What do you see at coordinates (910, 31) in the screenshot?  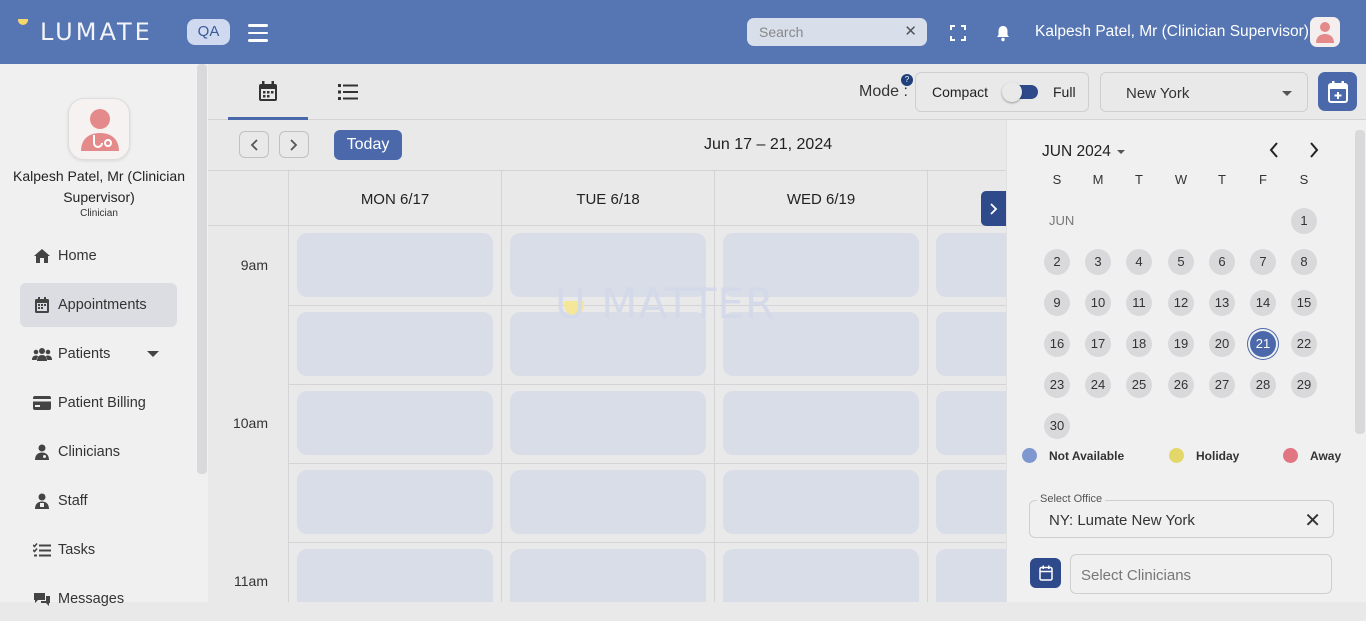 I see `clear-search-icon: ✕` at bounding box center [910, 31].